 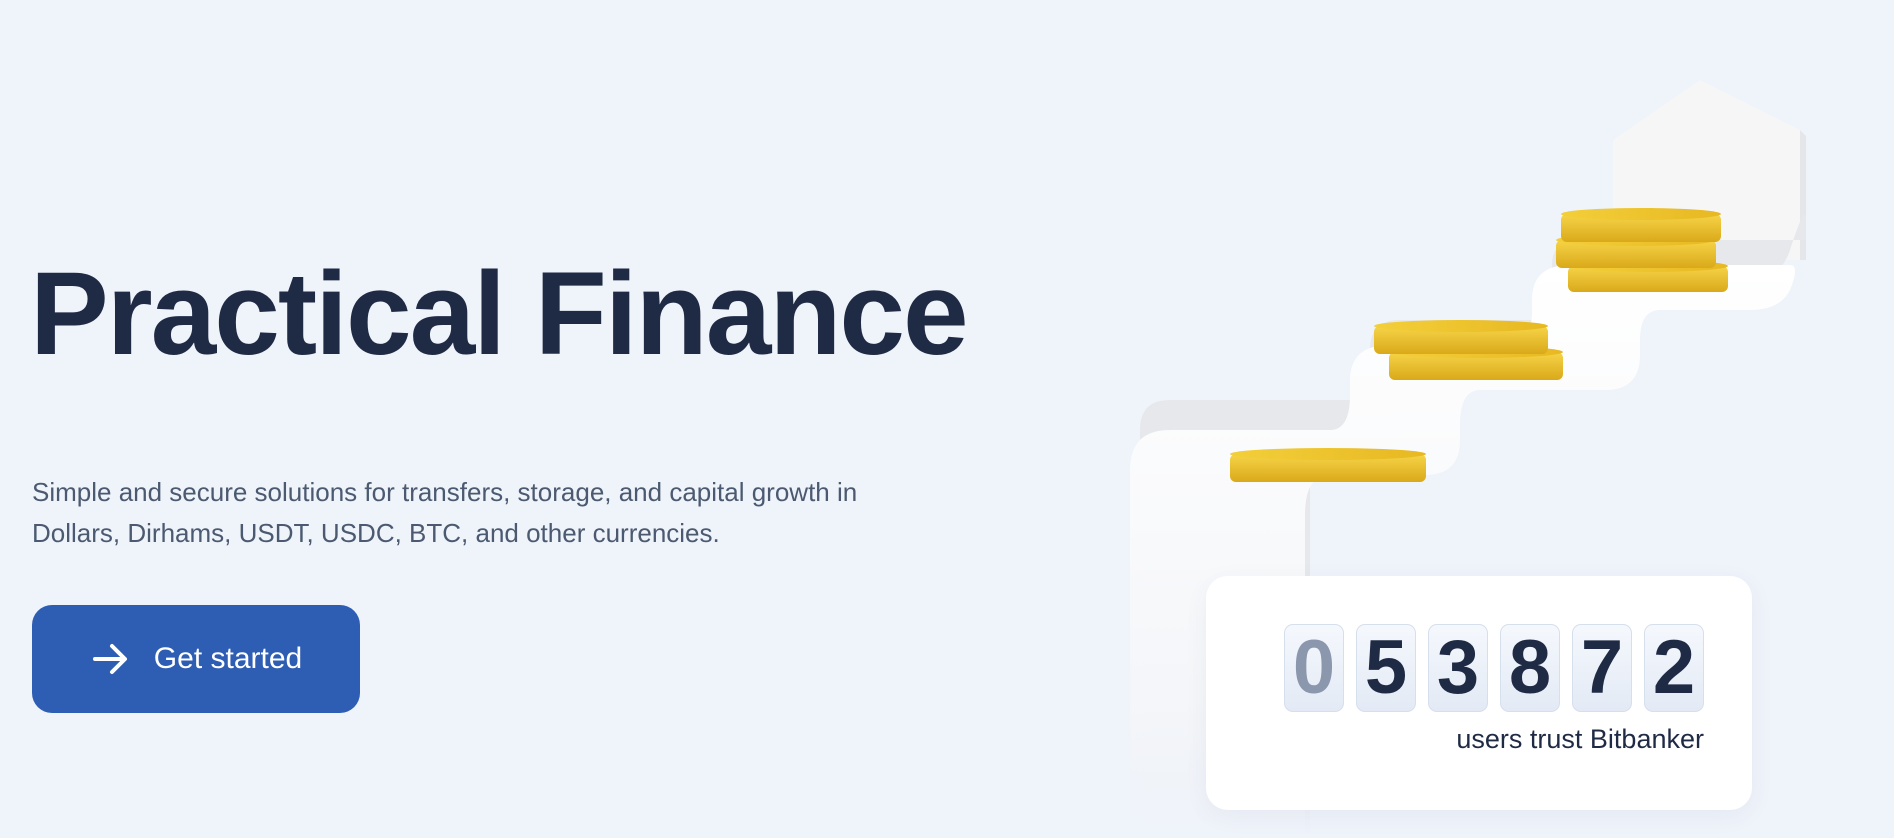 I want to click on users-counter-card: 0 5 3 8 7 2 users trust Bitbanker, so click(x=1479, y=693).